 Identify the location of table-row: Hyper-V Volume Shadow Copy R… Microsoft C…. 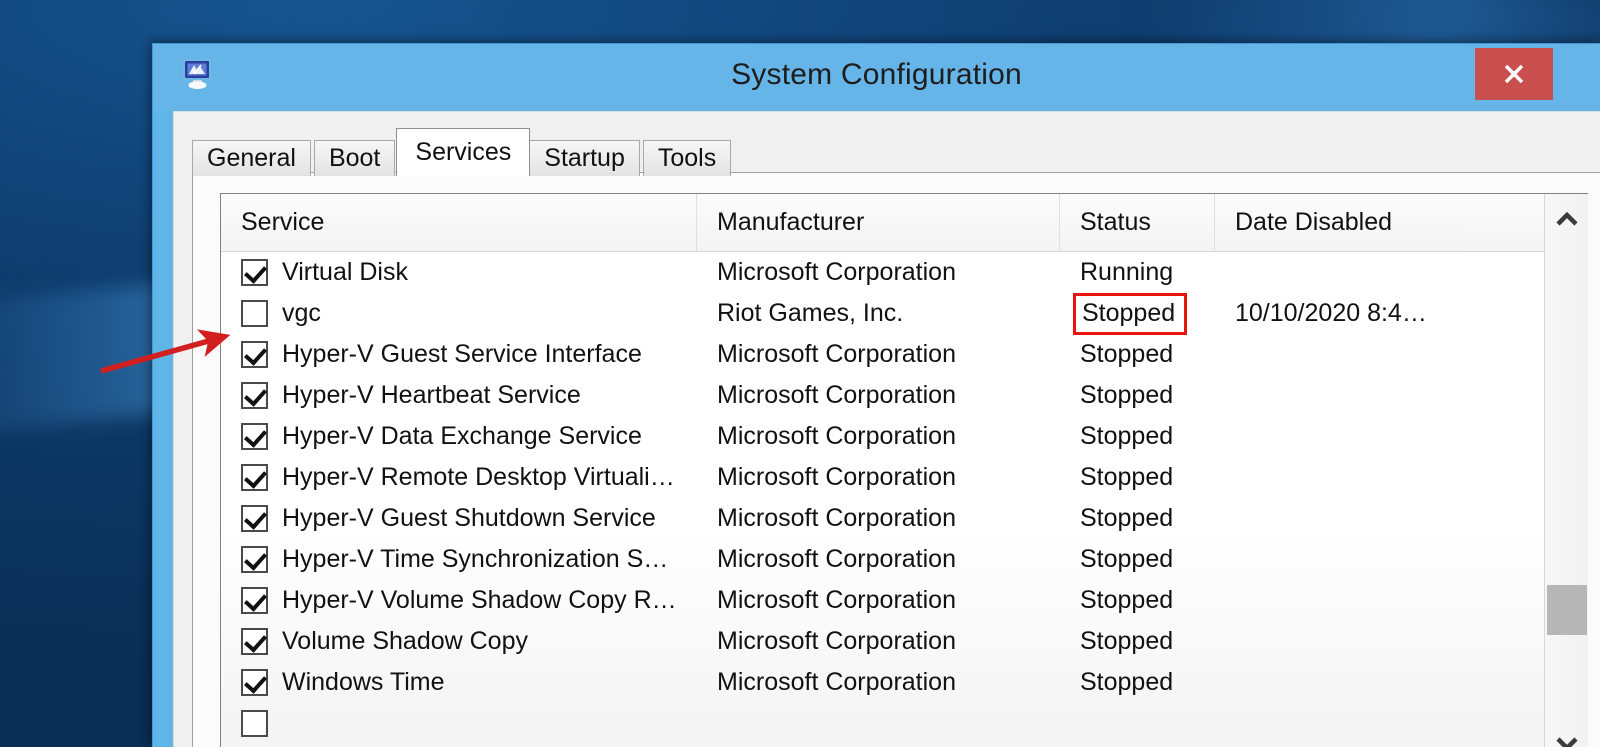
(904, 600).